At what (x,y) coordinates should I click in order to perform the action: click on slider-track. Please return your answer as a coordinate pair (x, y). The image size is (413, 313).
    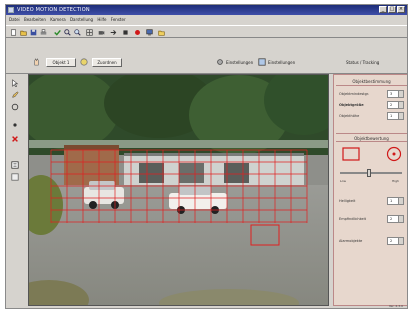
    Looking at the image, I should click on (371, 173).